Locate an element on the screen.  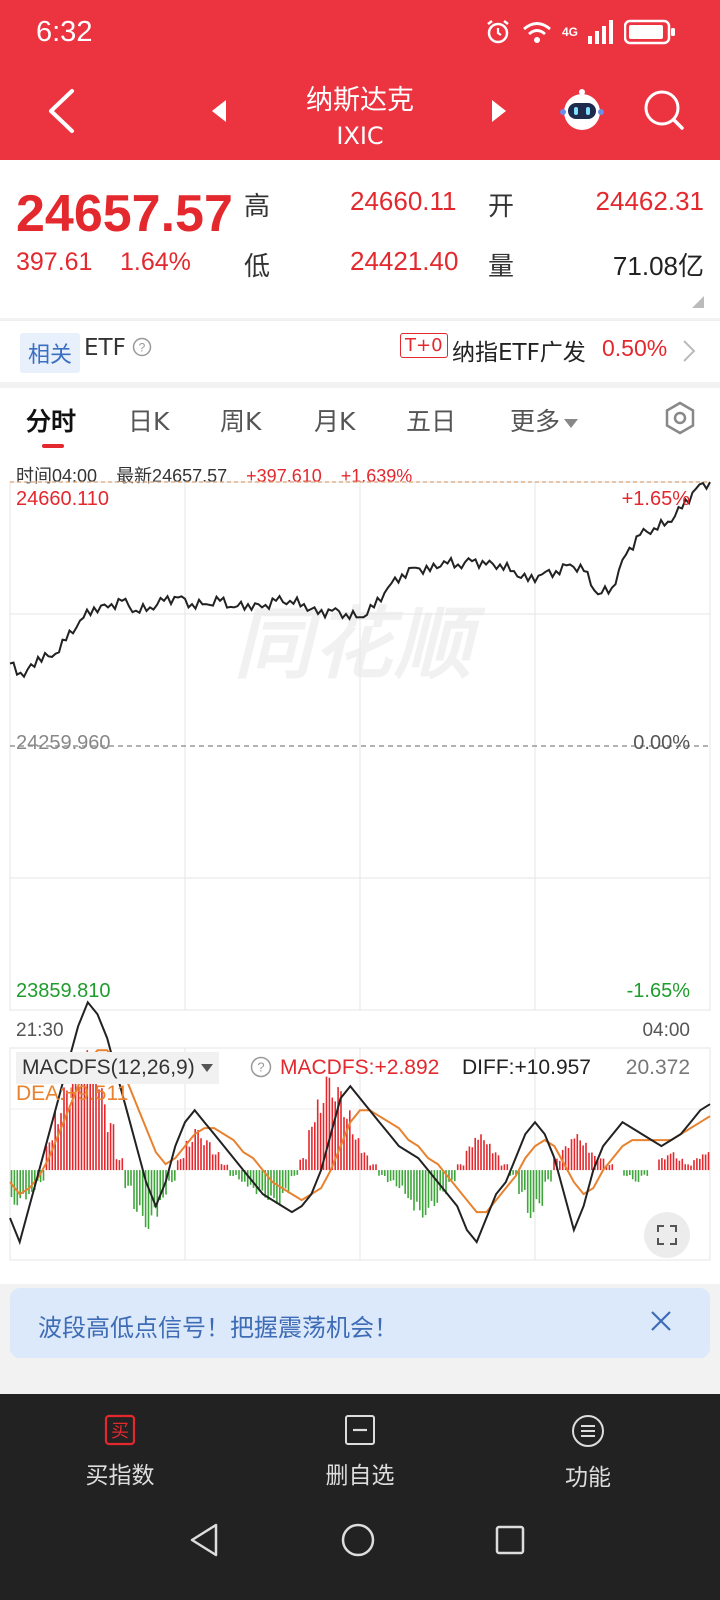
nav-recents-icon is located at coordinates (510, 1540).